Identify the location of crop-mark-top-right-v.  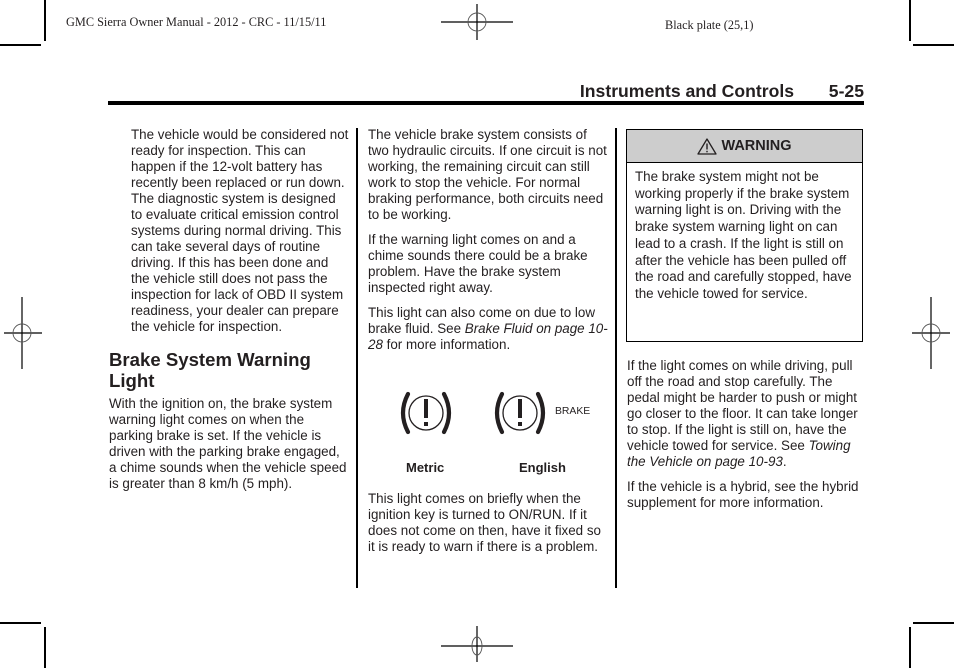
(910, 20).